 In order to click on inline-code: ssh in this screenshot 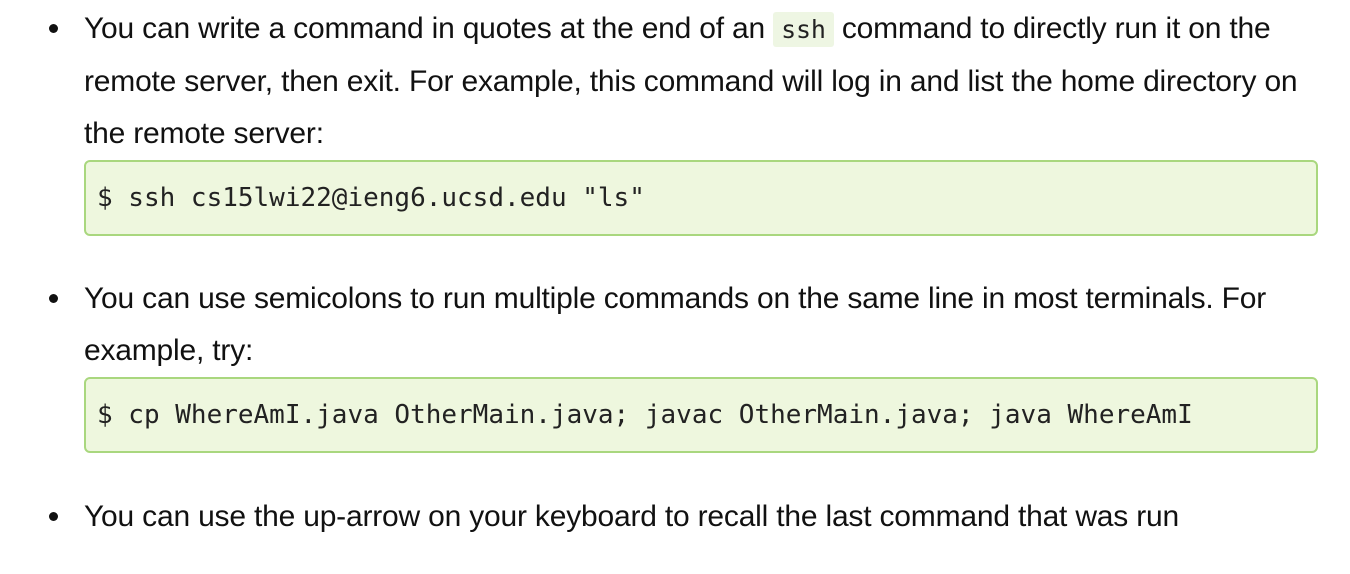, I will do `click(803, 29)`.